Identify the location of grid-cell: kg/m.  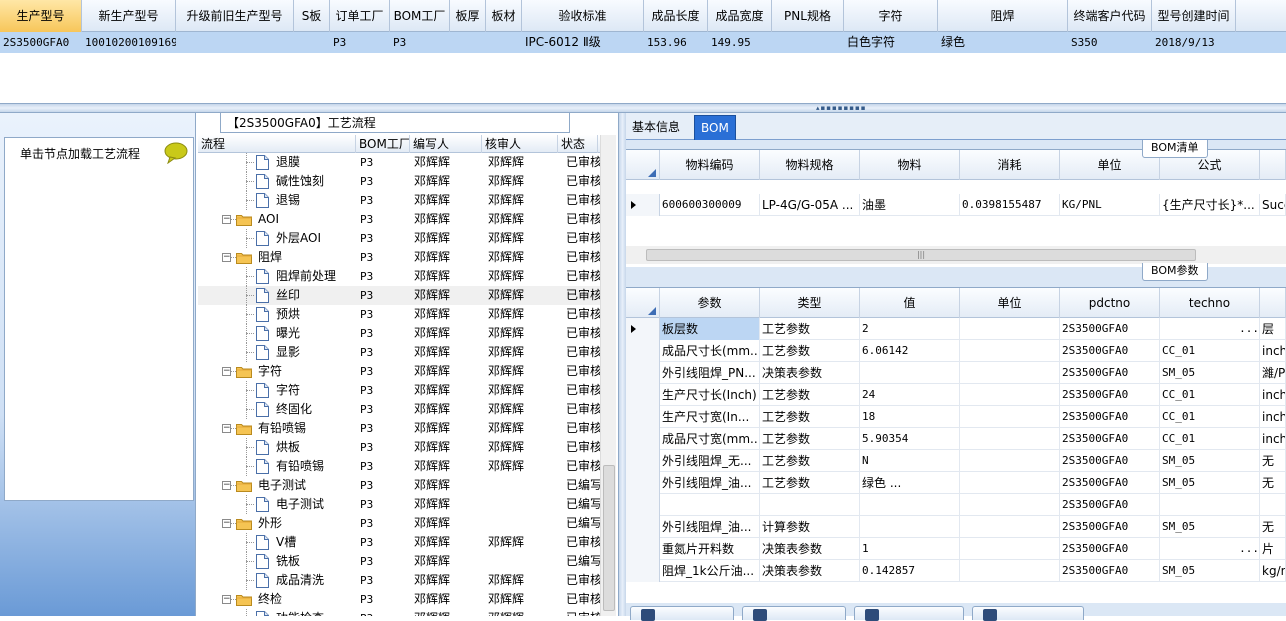
(1273, 571).